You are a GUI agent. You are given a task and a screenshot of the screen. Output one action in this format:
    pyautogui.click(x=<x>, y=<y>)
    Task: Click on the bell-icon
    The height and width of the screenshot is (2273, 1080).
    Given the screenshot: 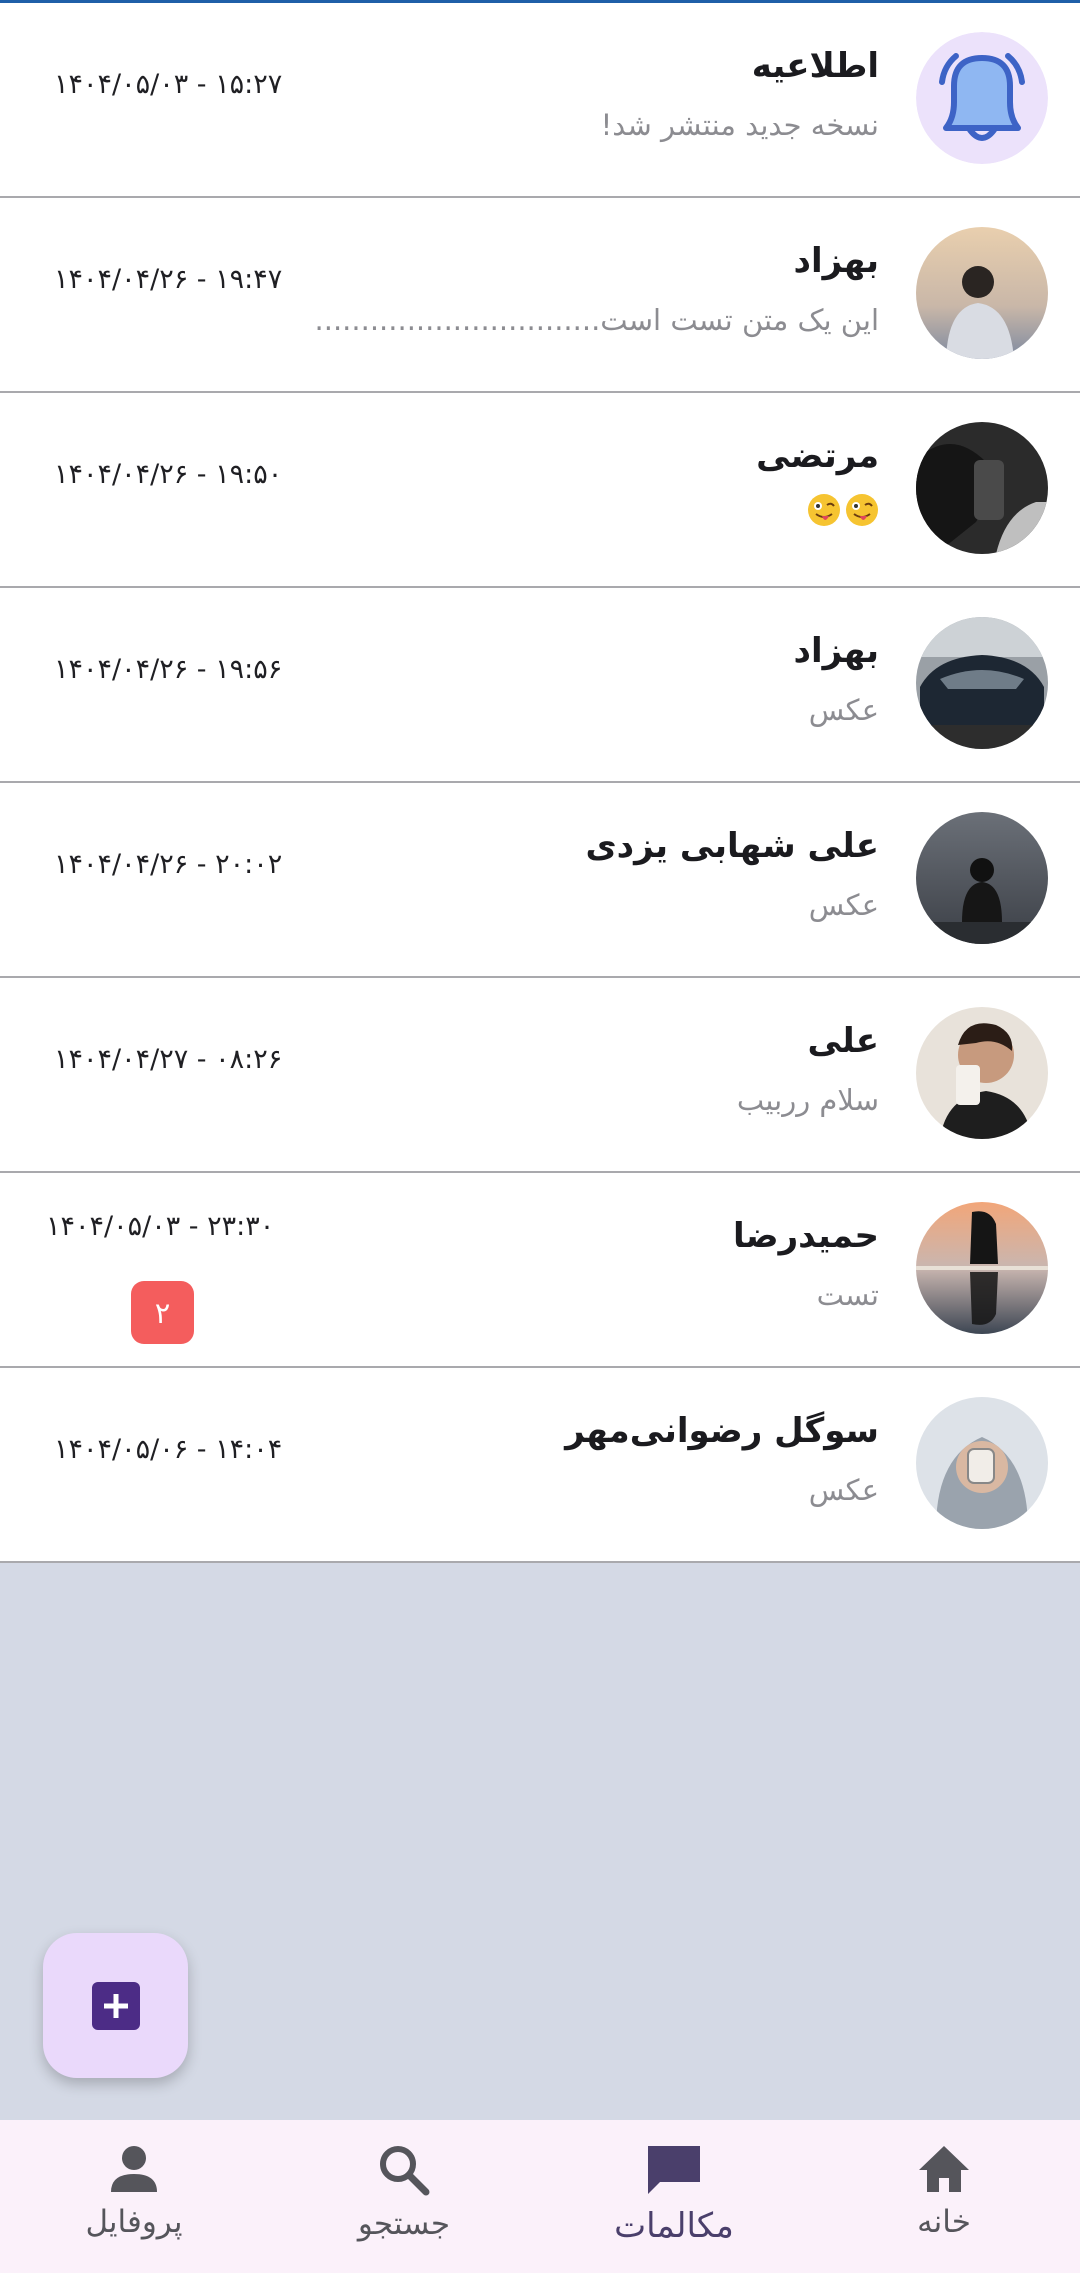 What is the action you would take?
    pyautogui.click(x=982, y=98)
    